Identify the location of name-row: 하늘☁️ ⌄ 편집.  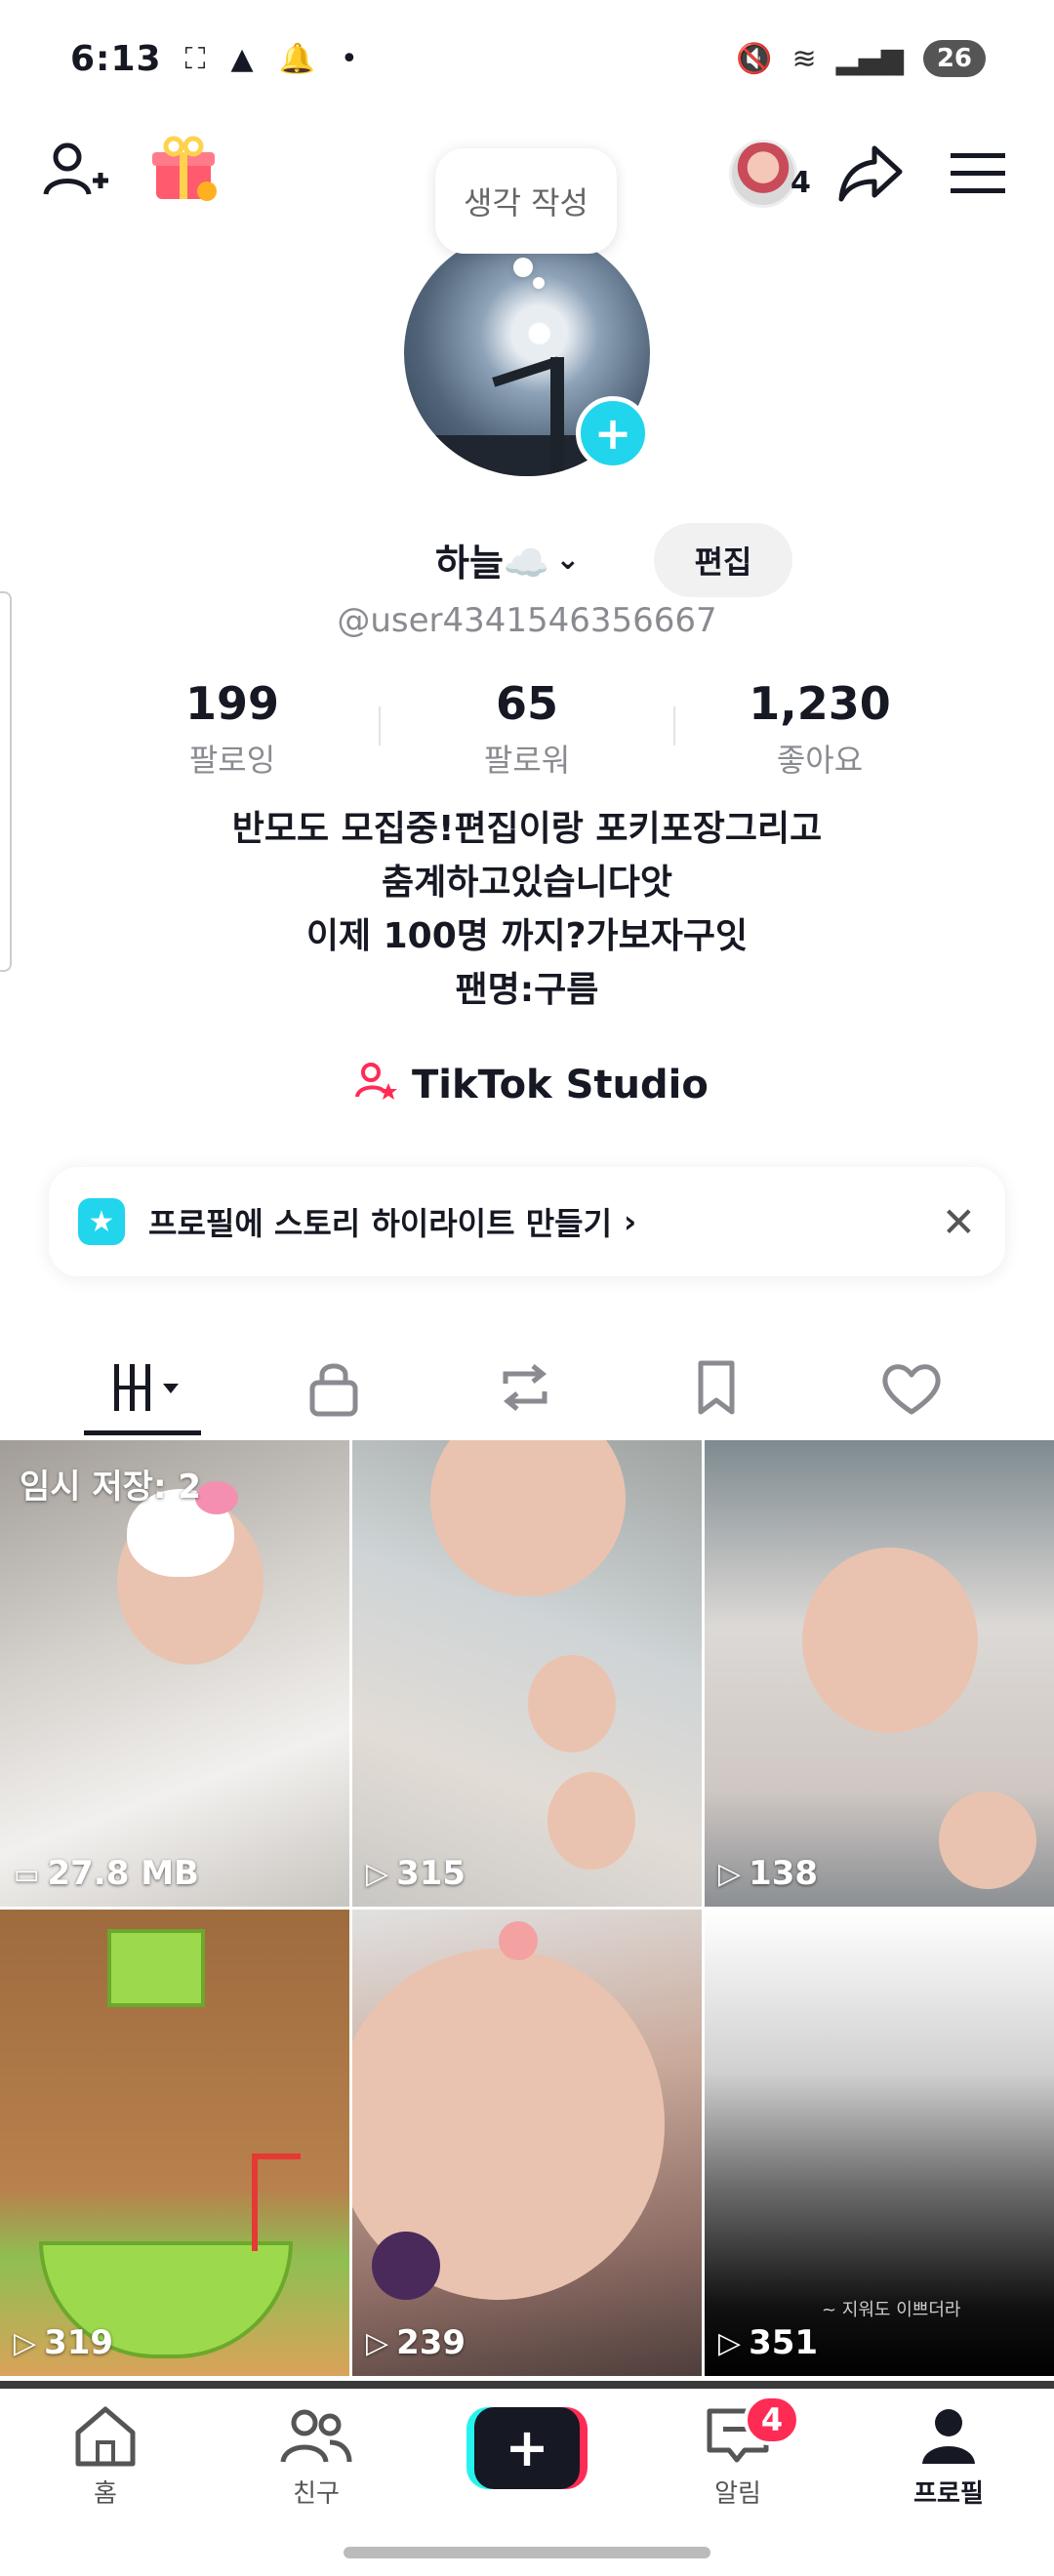
(527, 560).